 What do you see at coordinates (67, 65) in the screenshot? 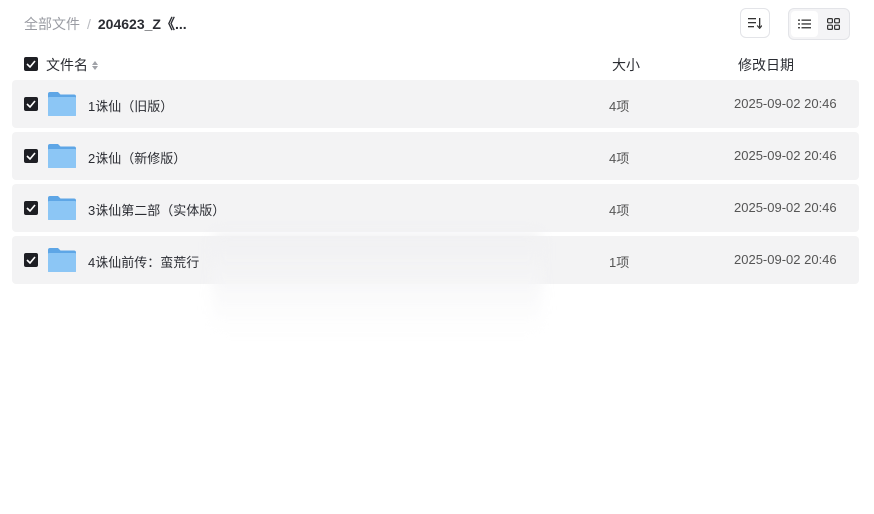
I see `column-header-name-label: 文件名` at bounding box center [67, 65].